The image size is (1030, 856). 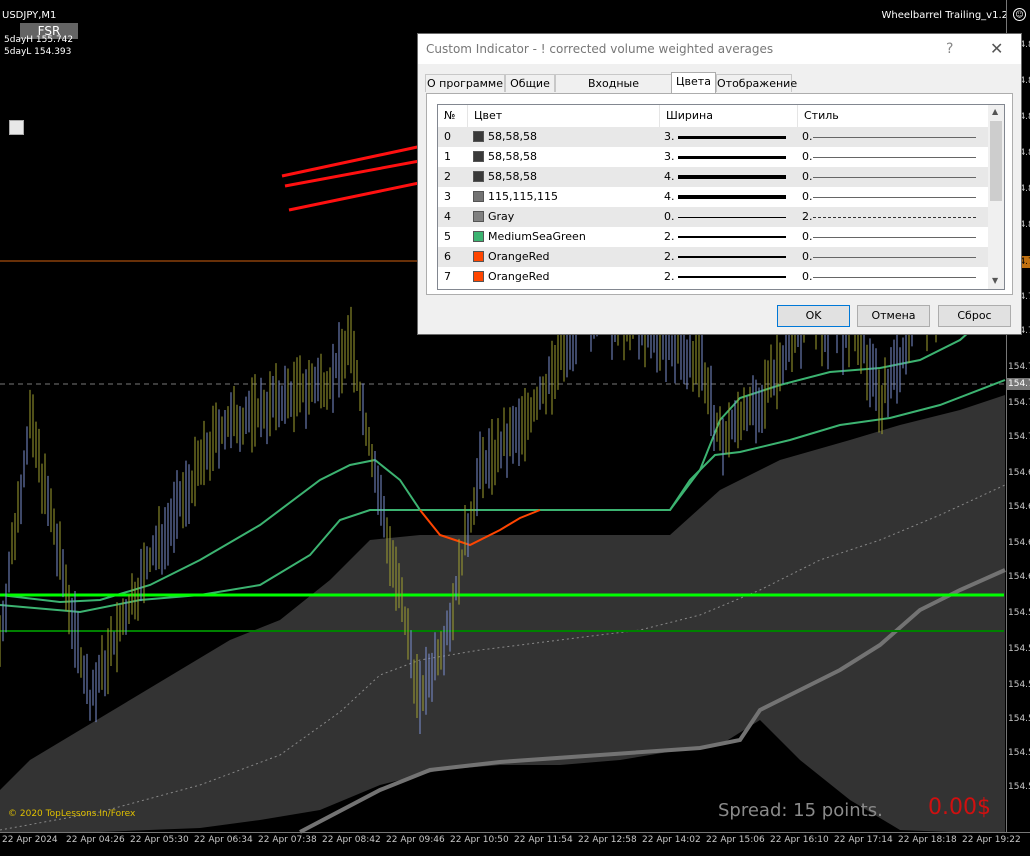 I want to click on row-number: 2, so click(x=447, y=176).